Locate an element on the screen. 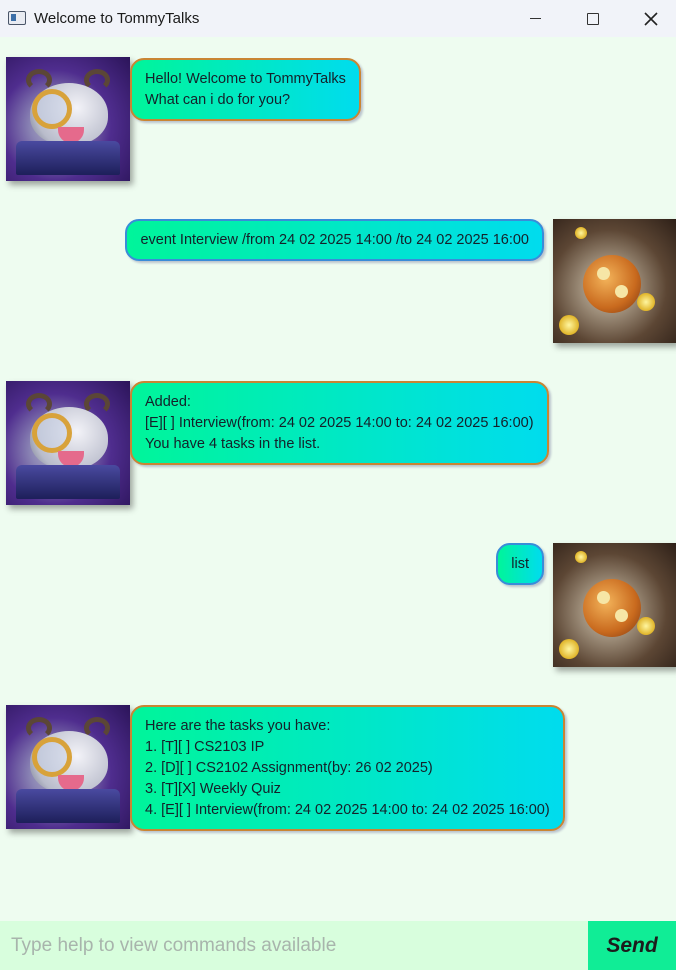 The height and width of the screenshot is (970, 676). maximize-icon is located at coordinates (593, 18).